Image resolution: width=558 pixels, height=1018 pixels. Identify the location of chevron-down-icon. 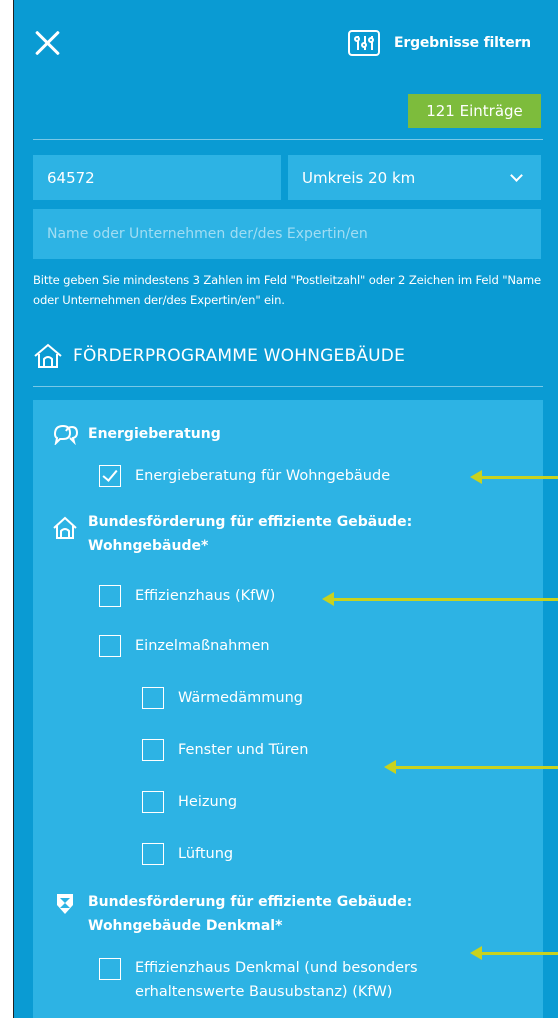
(516, 175).